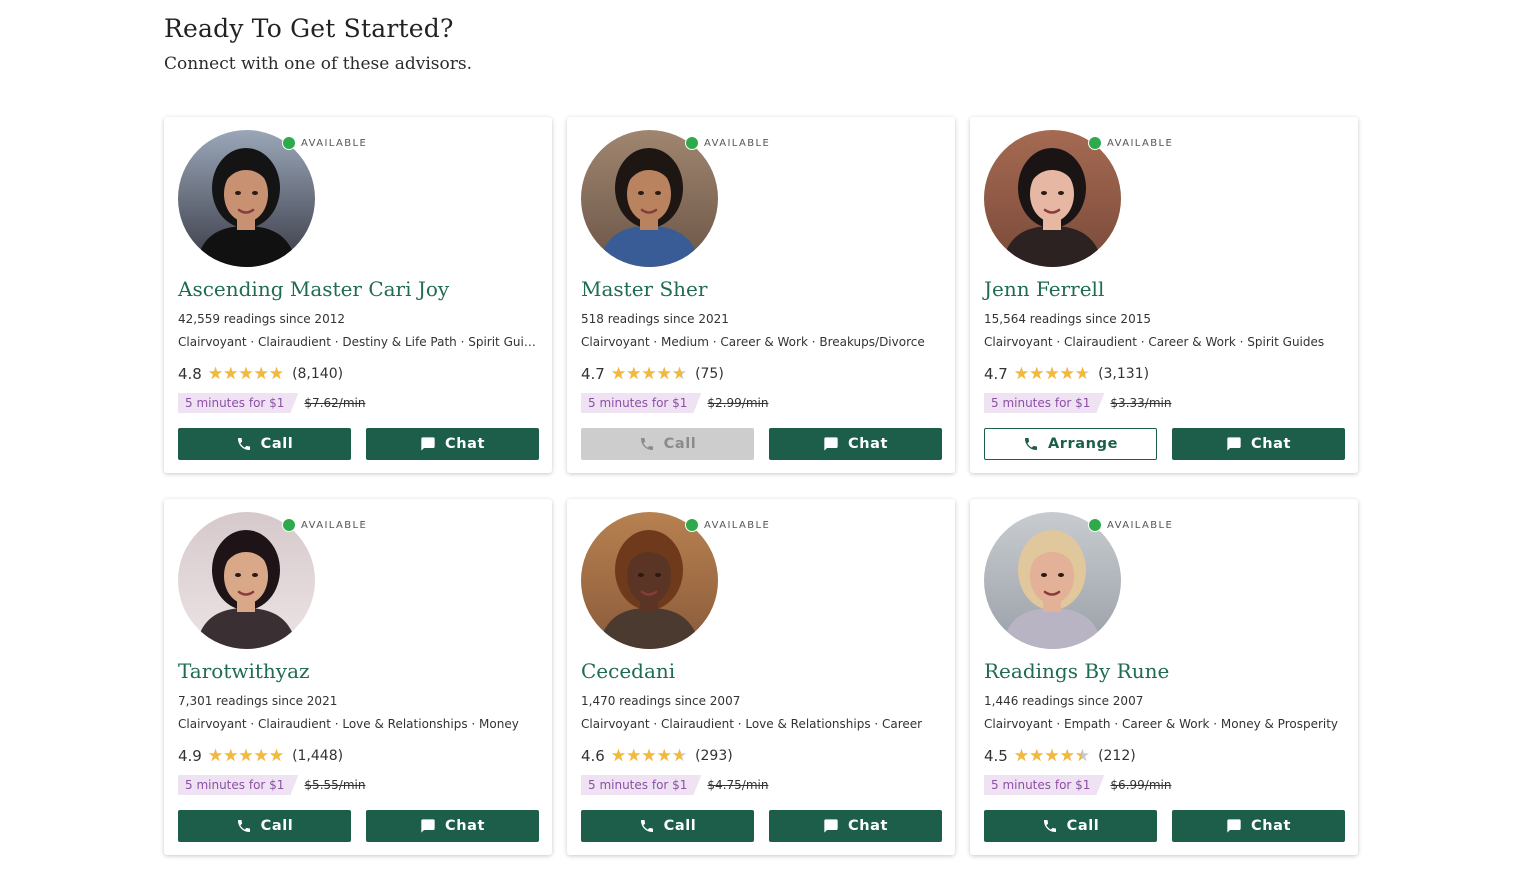 The height and width of the screenshot is (877, 1531). I want to click on price-row: 5 minutes for $1 $5.55/min, so click(271, 785).